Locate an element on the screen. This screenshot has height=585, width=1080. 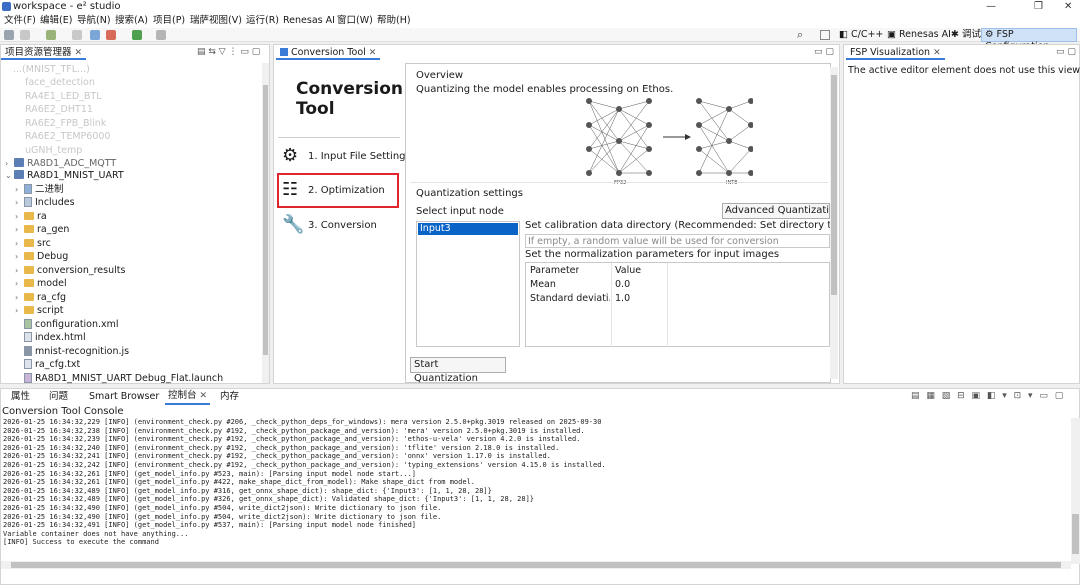
table-cell-value: 1.0 is located at coordinates (640, 298).